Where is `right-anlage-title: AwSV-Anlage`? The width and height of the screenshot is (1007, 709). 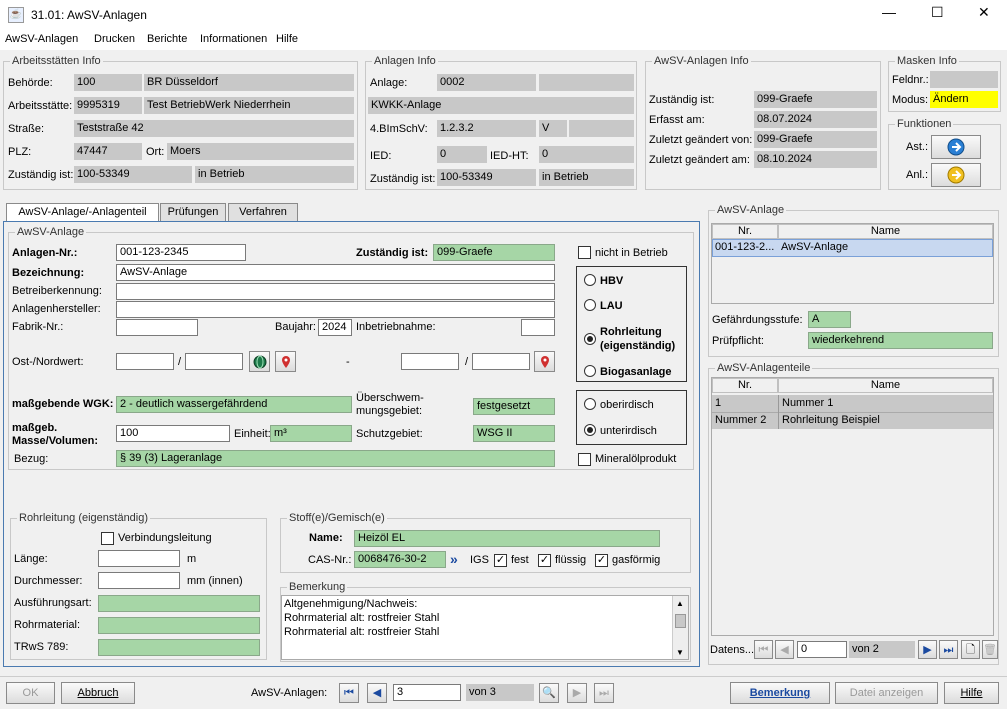 right-anlage-title: AwSV-Anlage is located at coordinates (751, 210).